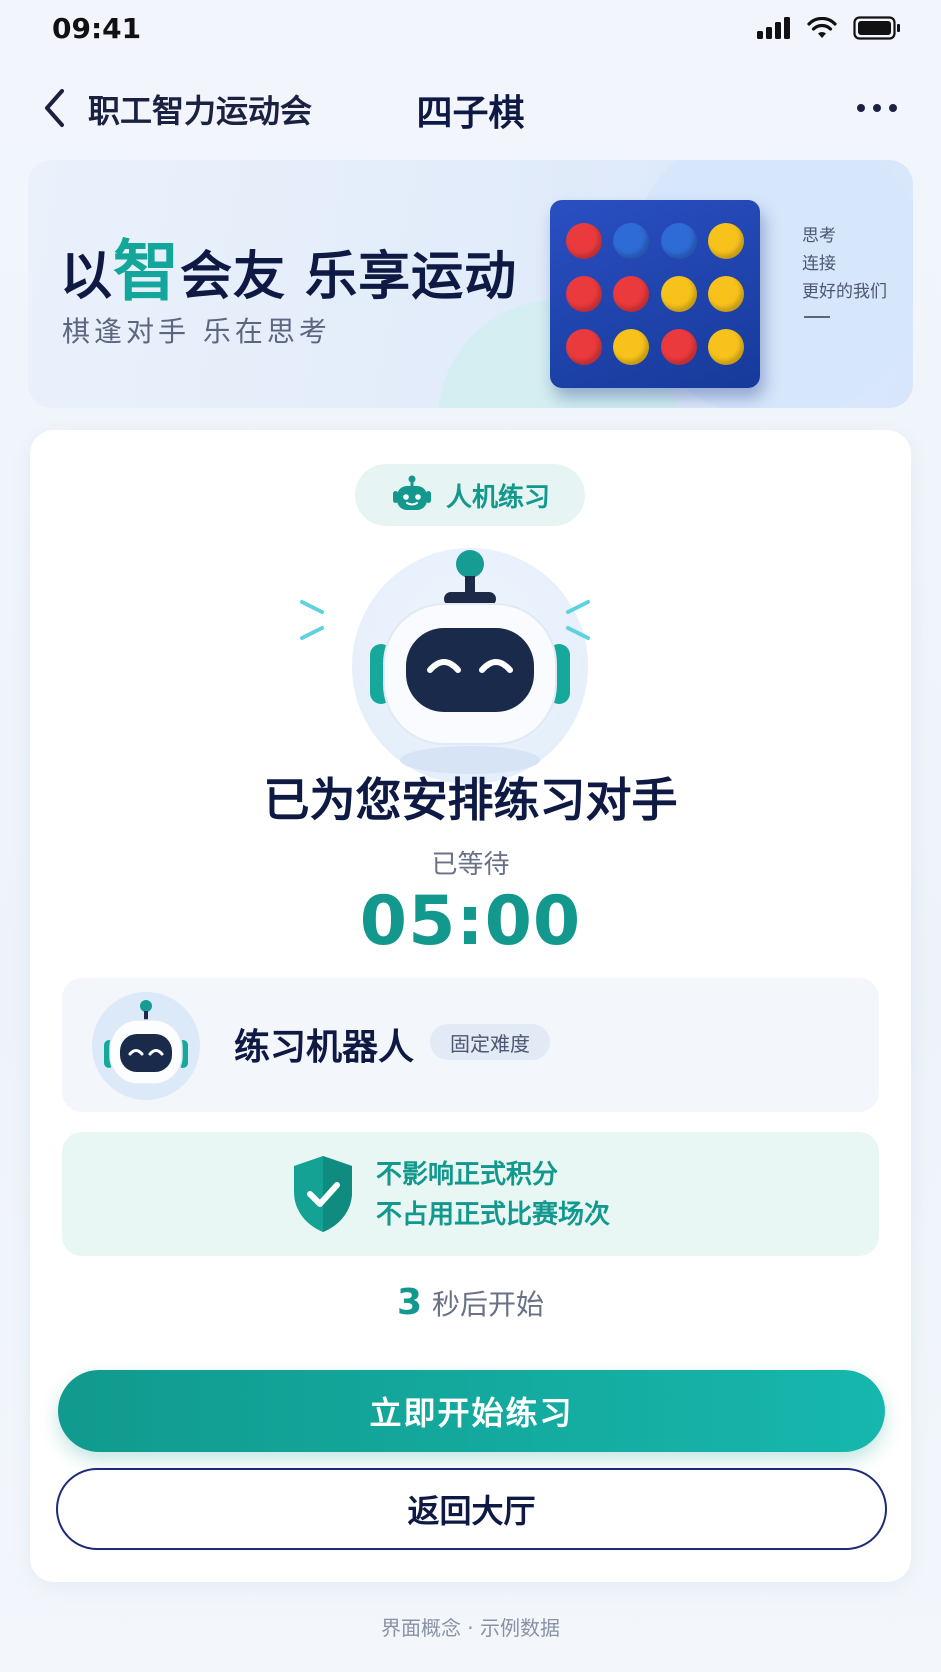 This screenshot has height=1672, width=941. I want to click on signal-icon, so click(773, 28).